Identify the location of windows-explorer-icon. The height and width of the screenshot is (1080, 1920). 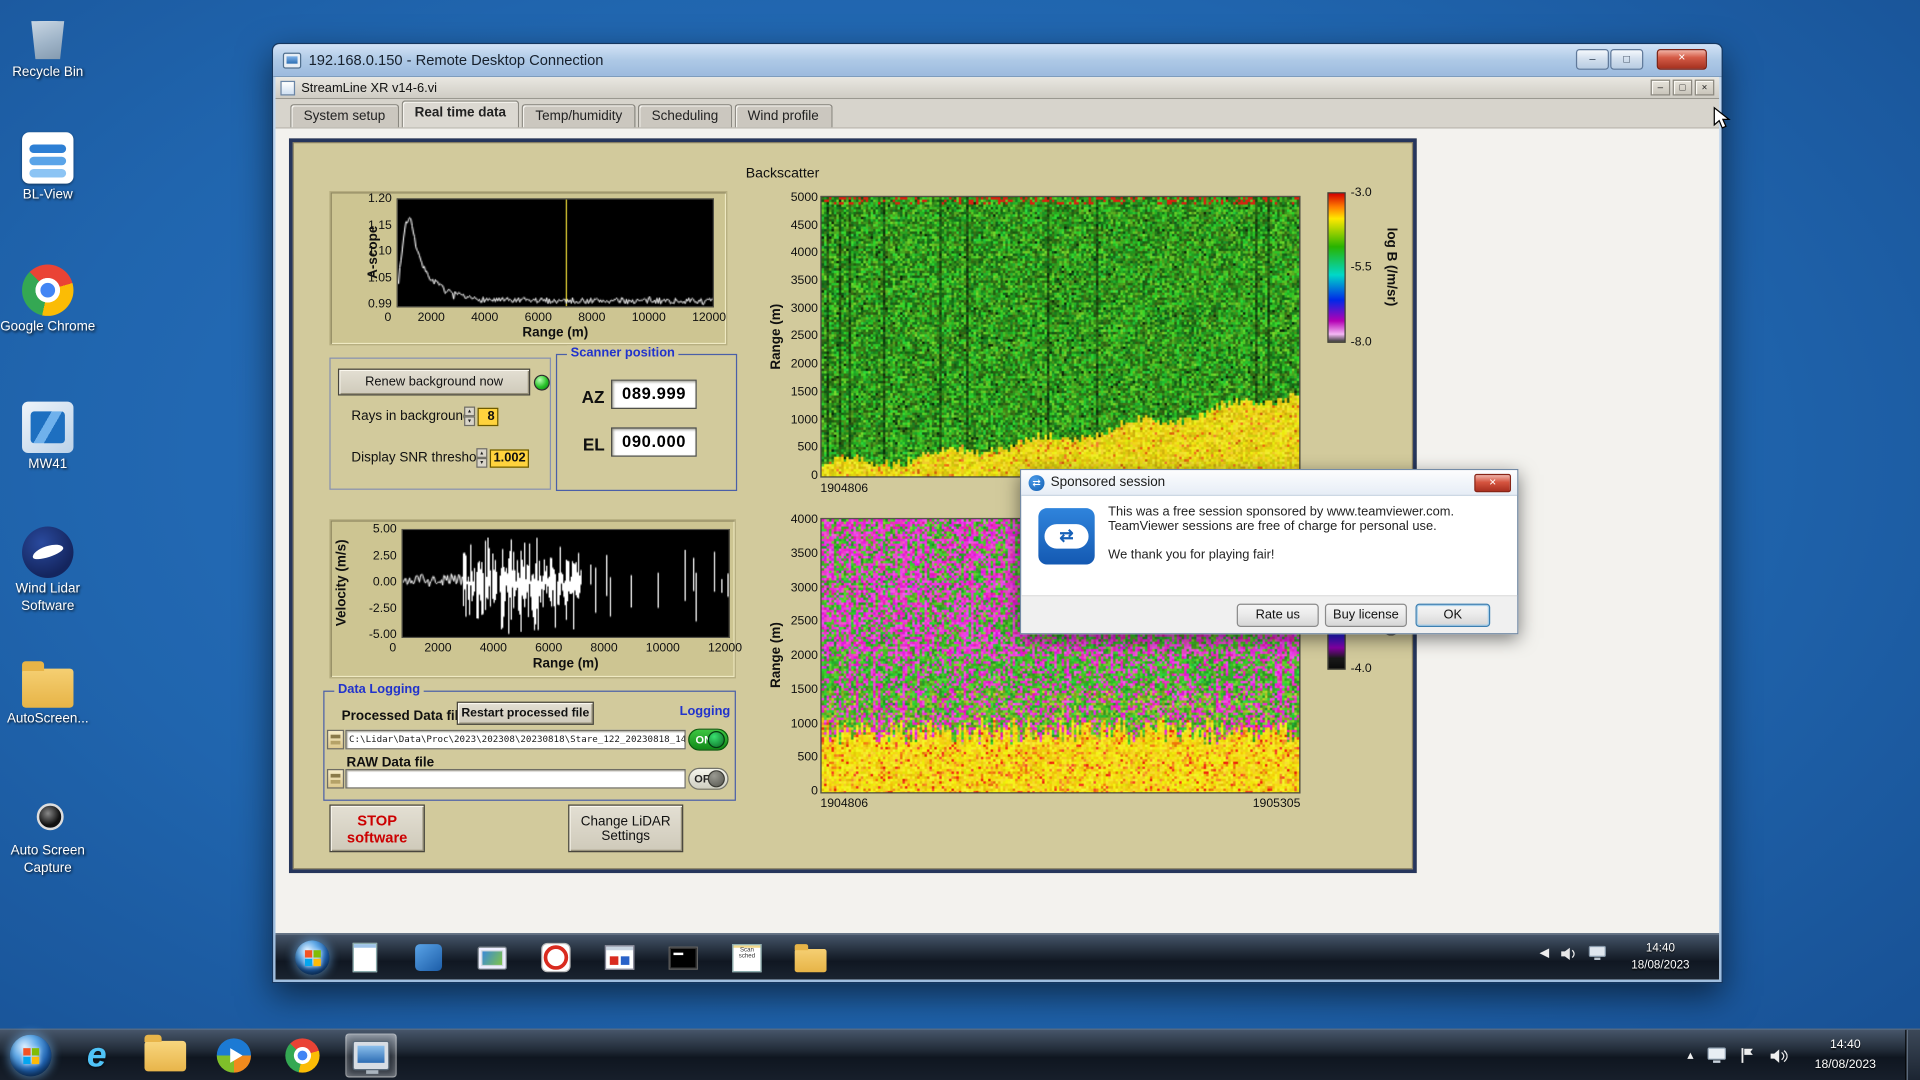
(165, 1055).